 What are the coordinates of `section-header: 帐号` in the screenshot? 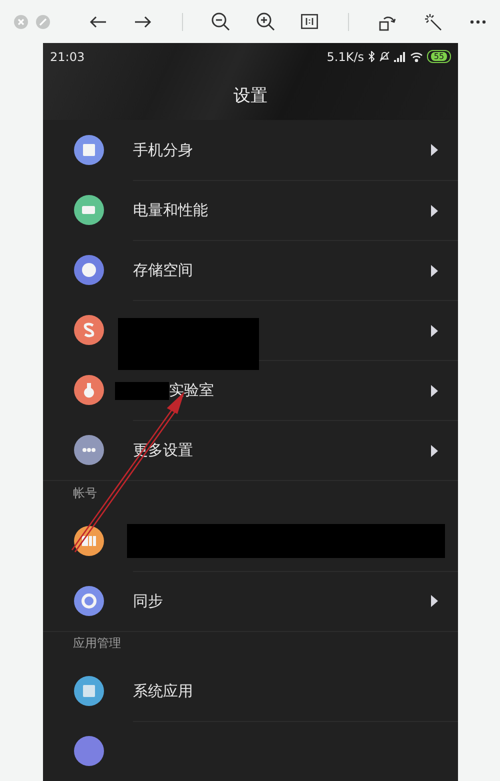 It's located at (85, 493).